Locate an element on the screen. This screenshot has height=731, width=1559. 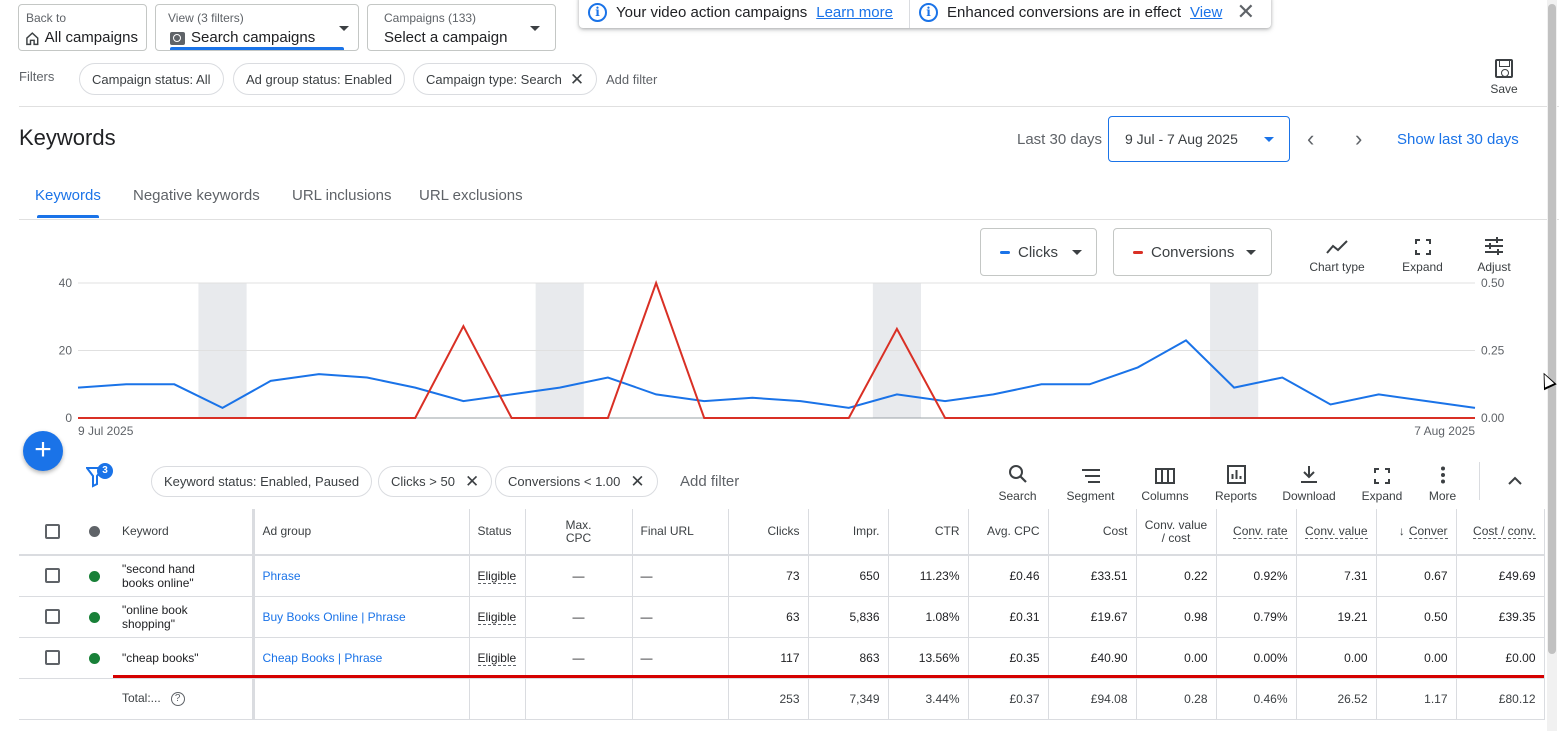
tool-label: Segment is located at coordinates (1090, 496).